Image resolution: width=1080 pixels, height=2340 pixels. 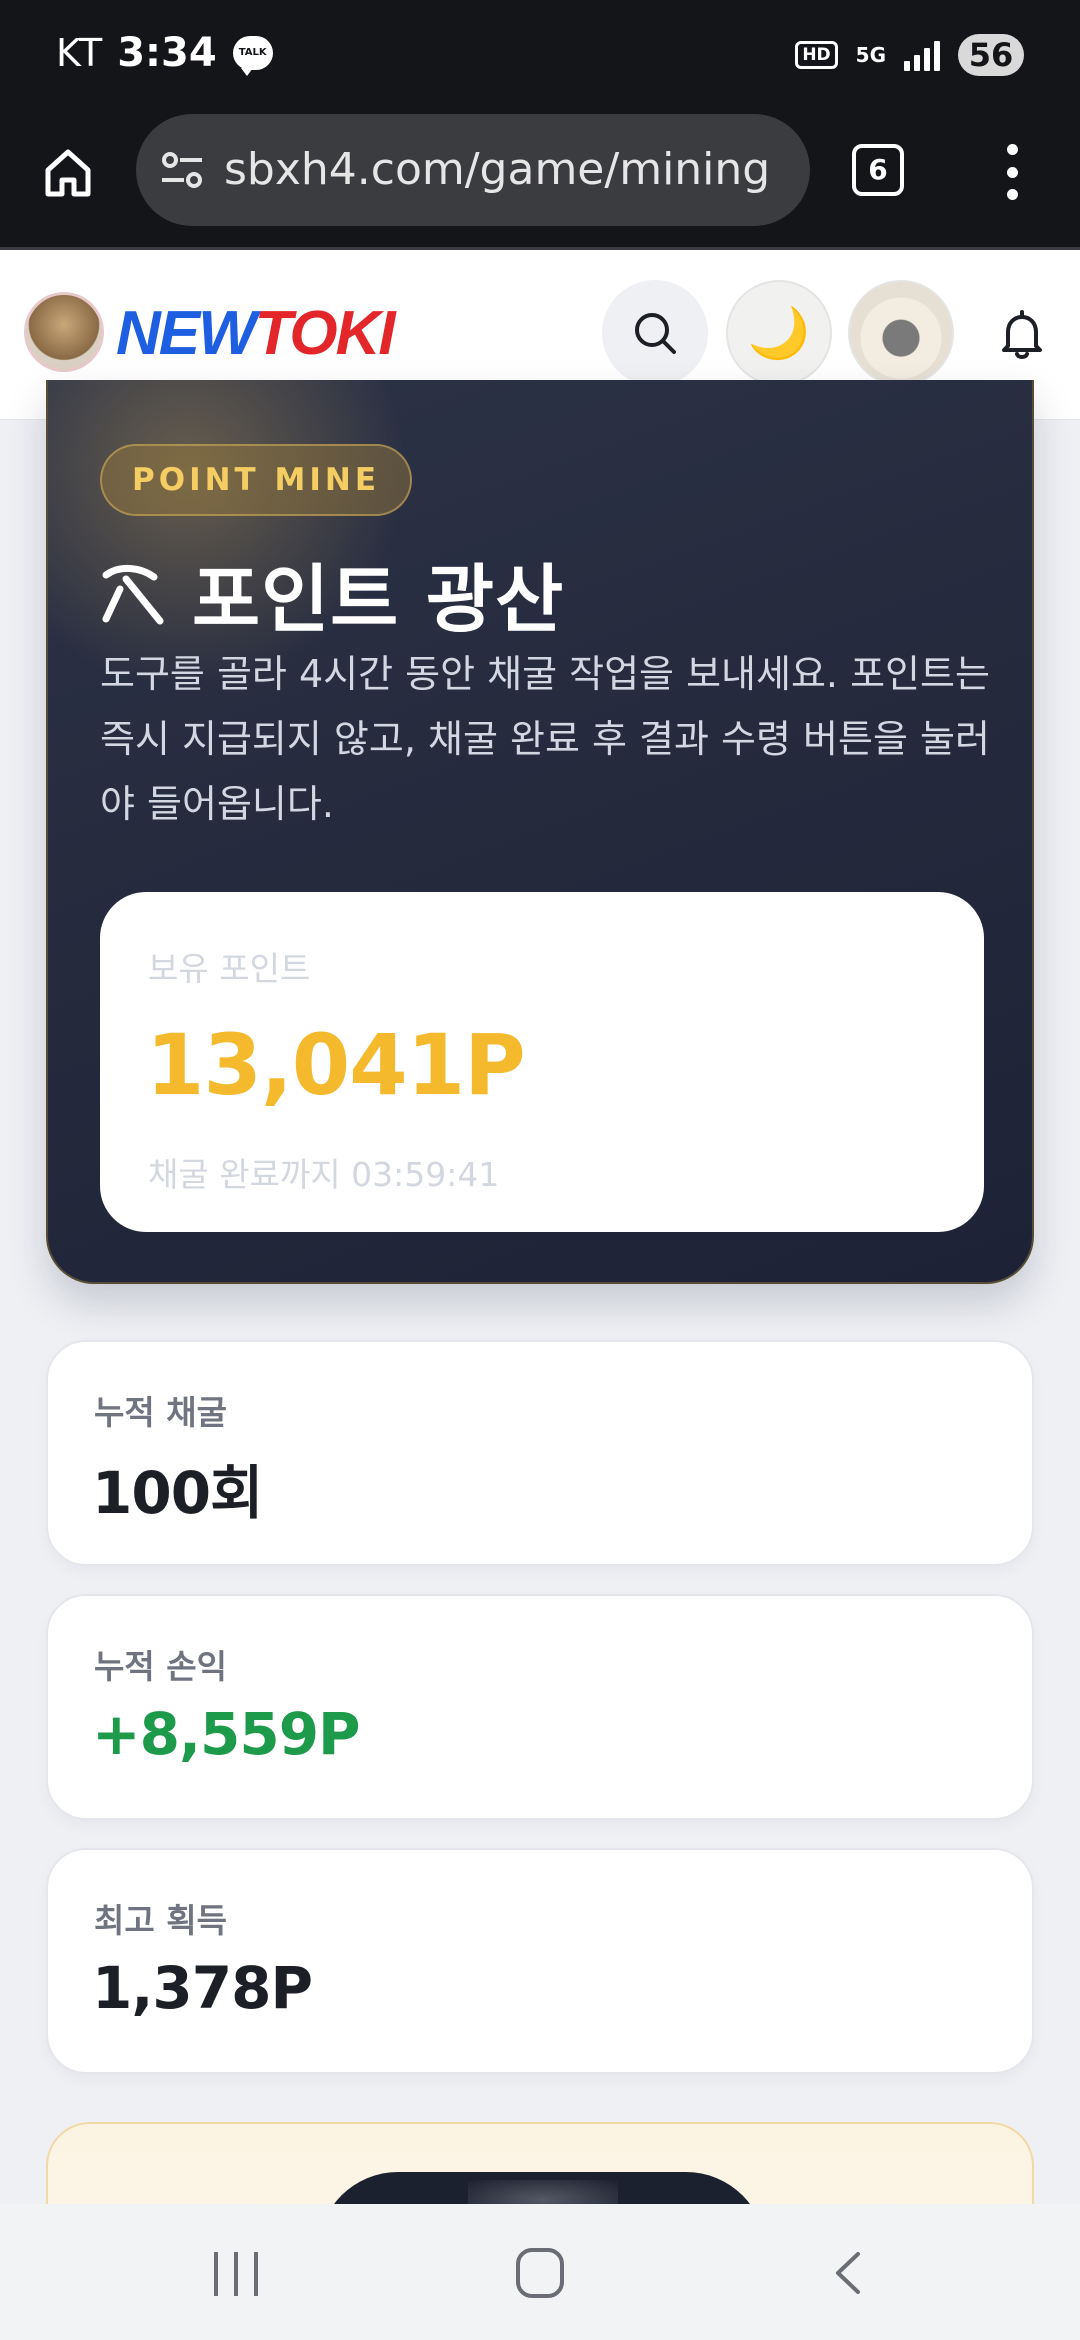 I want to click on nav-back-icon, so click(x=848, y=2273).